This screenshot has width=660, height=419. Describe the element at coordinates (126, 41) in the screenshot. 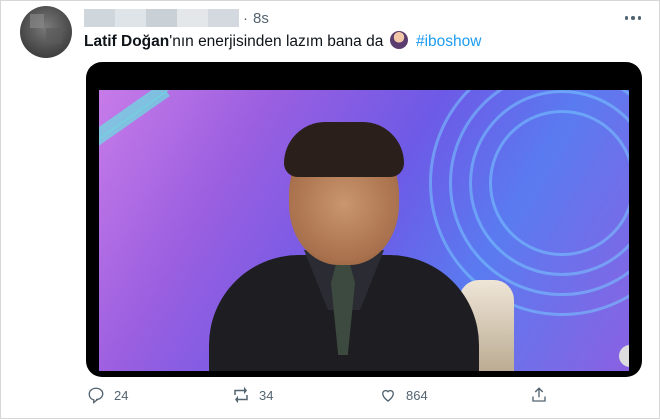

I see `author-mention: Latif Doğan` at that location.